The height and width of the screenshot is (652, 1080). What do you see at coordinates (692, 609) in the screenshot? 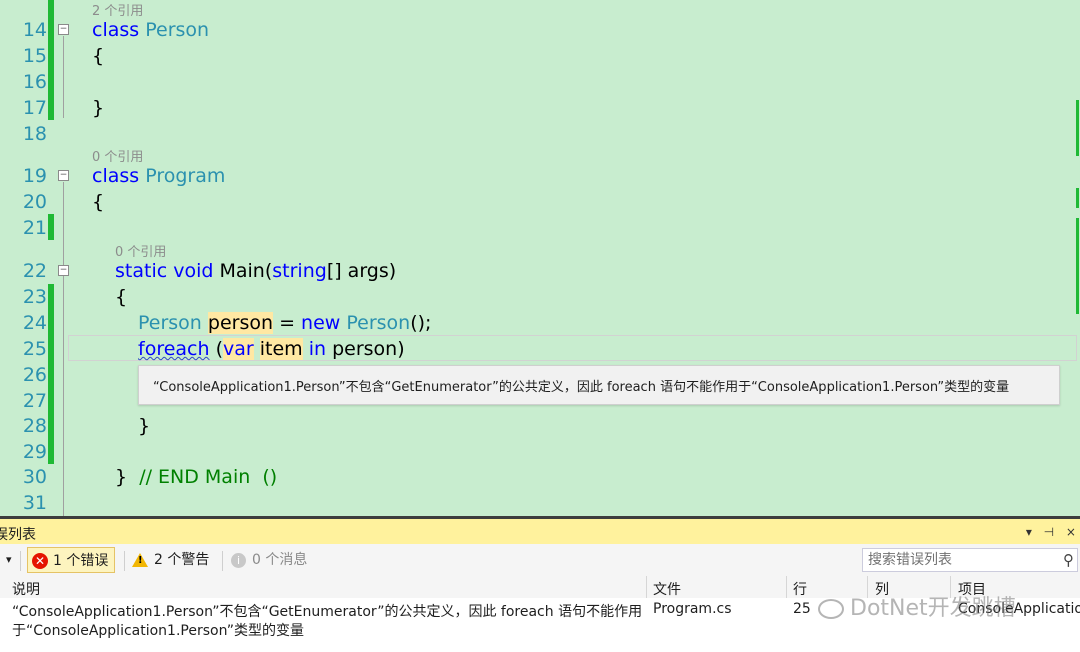
I see `error-file: Program.cs` at bounding box center [692, 609].